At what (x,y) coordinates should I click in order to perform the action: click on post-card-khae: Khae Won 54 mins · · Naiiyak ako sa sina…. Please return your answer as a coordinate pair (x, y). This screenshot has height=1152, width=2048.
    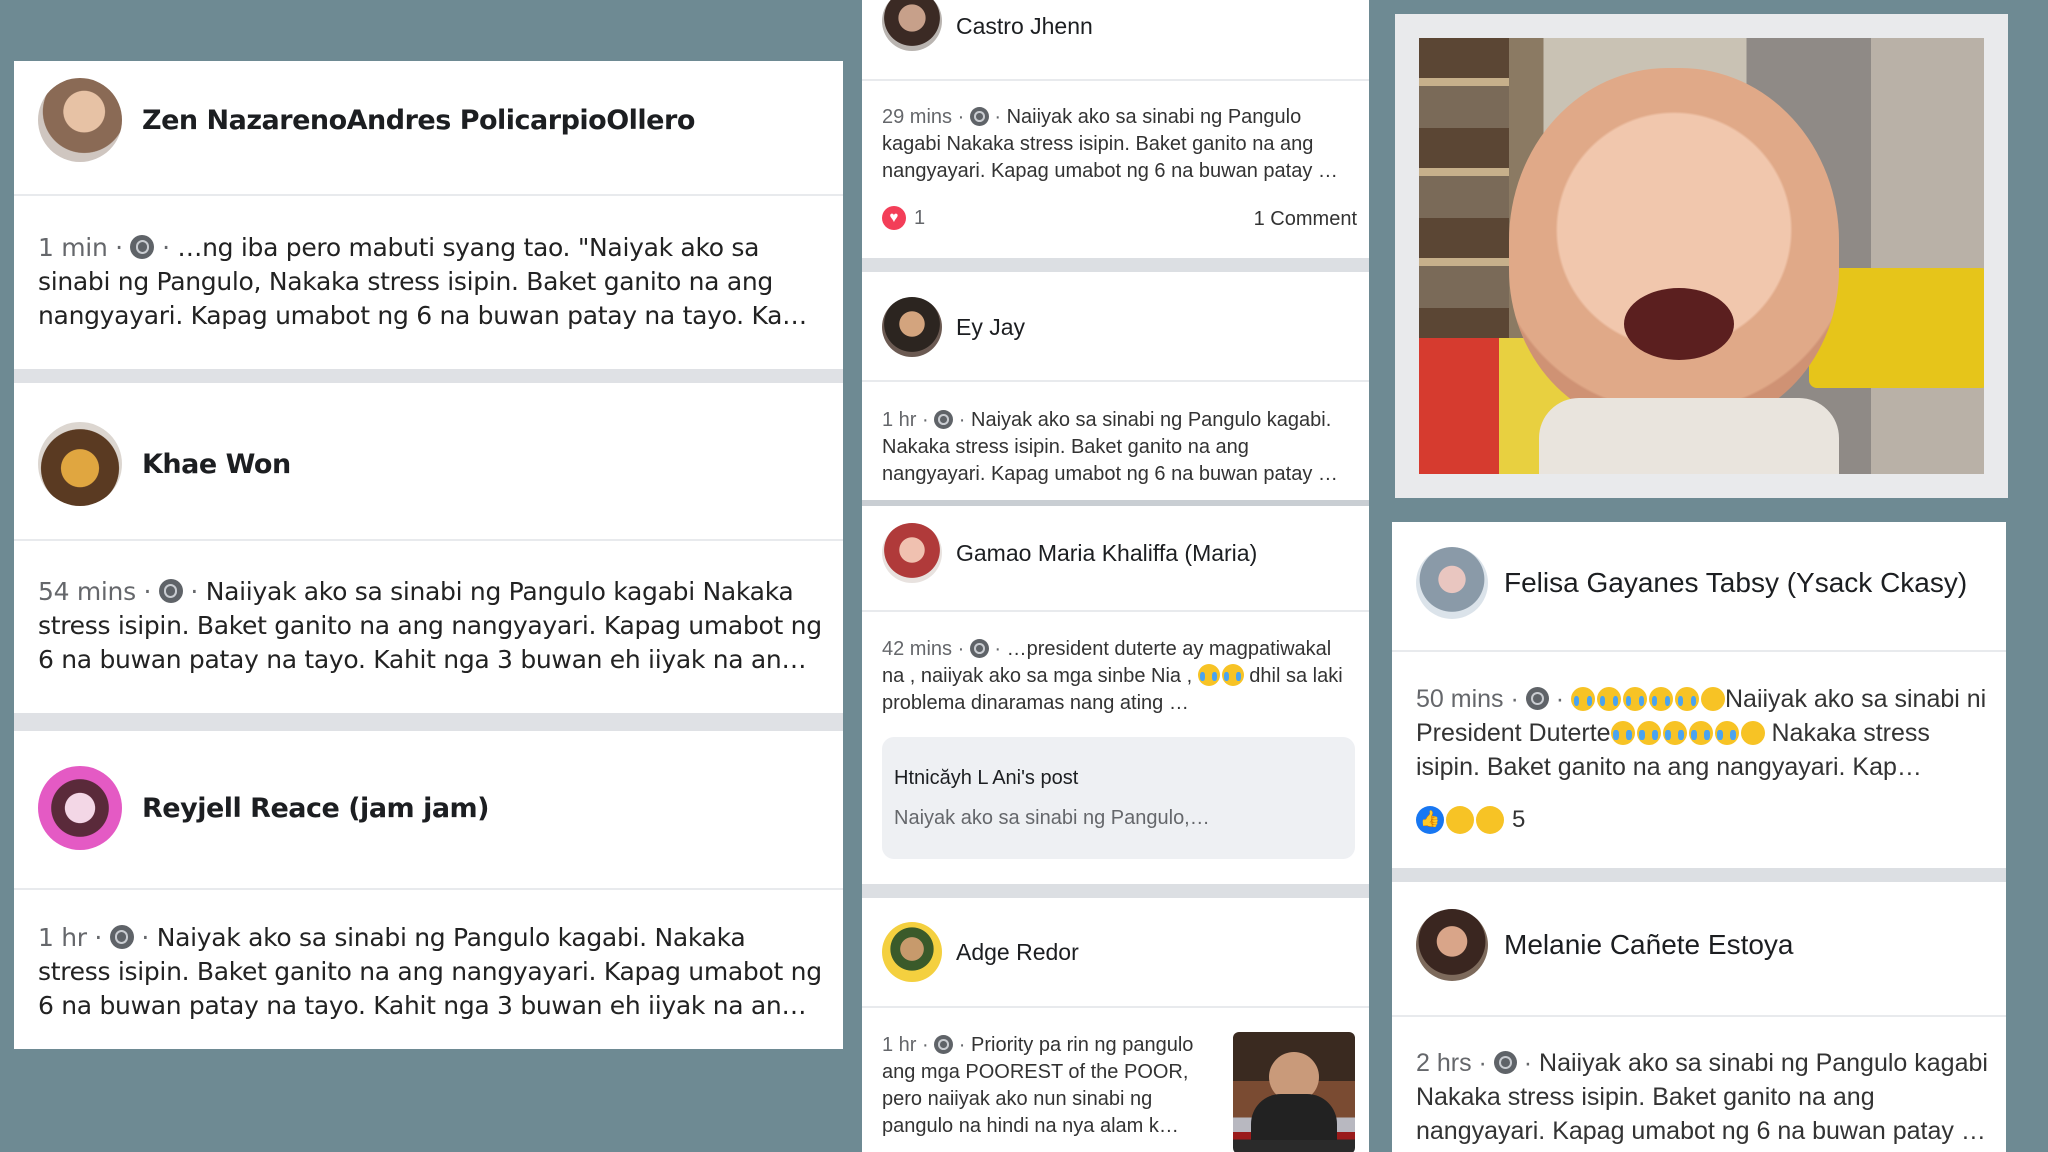
    Looking at the image, I should click on (428, 548).